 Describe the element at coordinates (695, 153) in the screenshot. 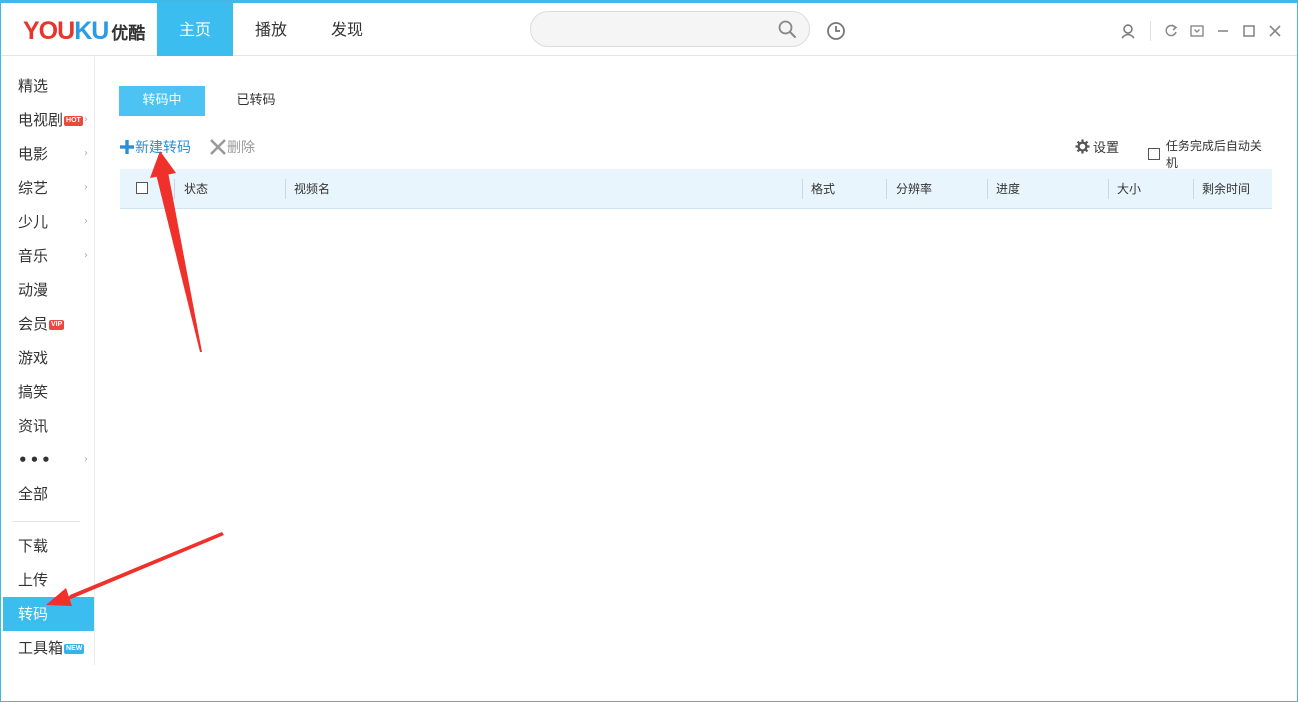

I see `transcode-toolbar: 新建转码 删除 设置 任务完成后自动关机` at that location.